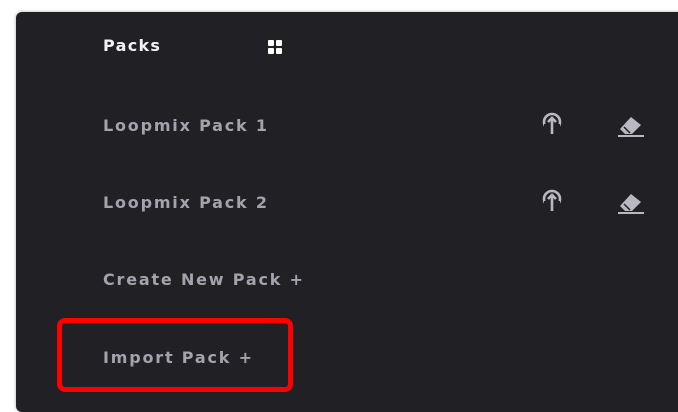 This screenshot has width=678, height=412. I want to click on import-pack-button: Import Pack +, so click(178, 357).